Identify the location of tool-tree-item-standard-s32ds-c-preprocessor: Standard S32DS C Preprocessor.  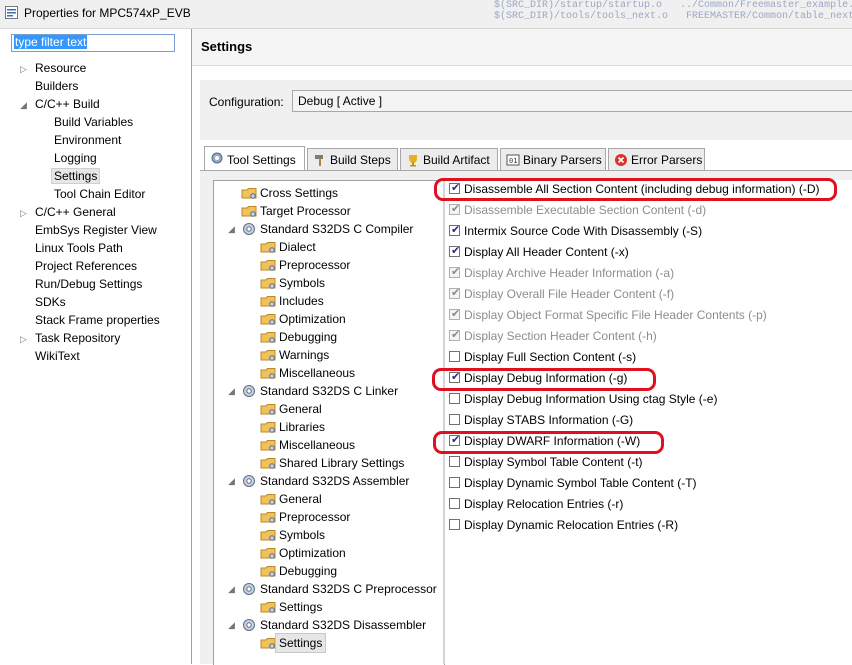
(348, 589).